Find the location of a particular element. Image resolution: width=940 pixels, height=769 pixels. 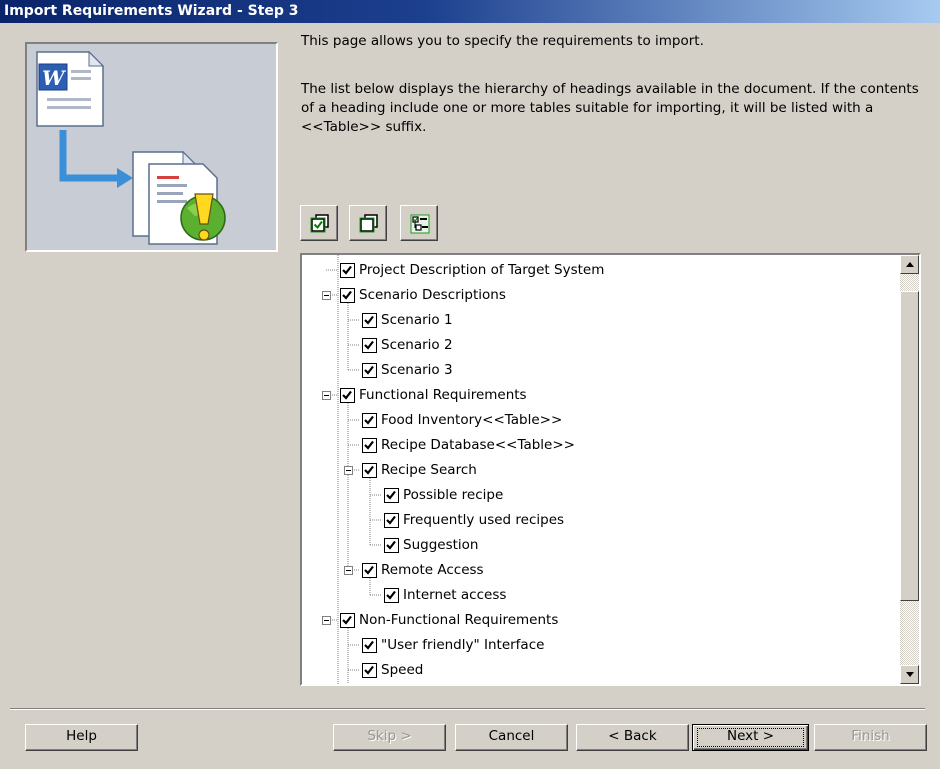

skip-button-label: Skip > is located at coordinates (389, 736).